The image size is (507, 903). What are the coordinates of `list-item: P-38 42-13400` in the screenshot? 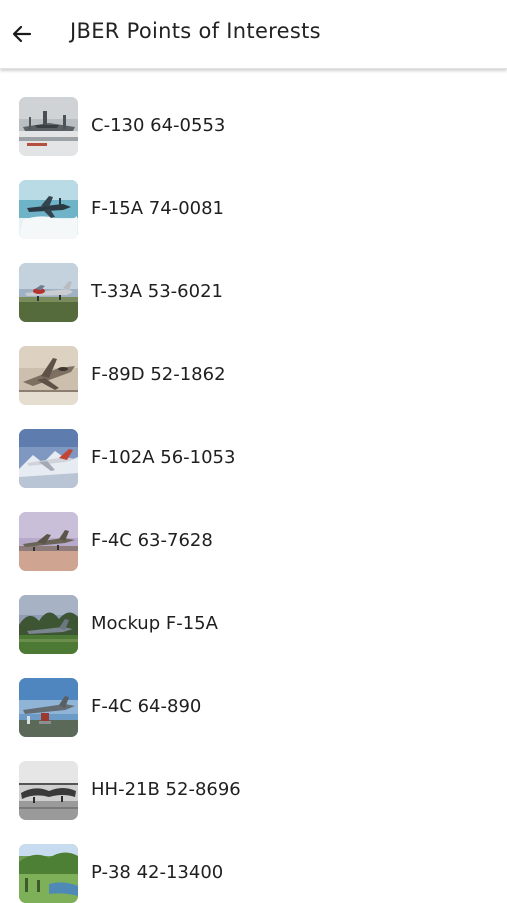 It's located at (253, 861).